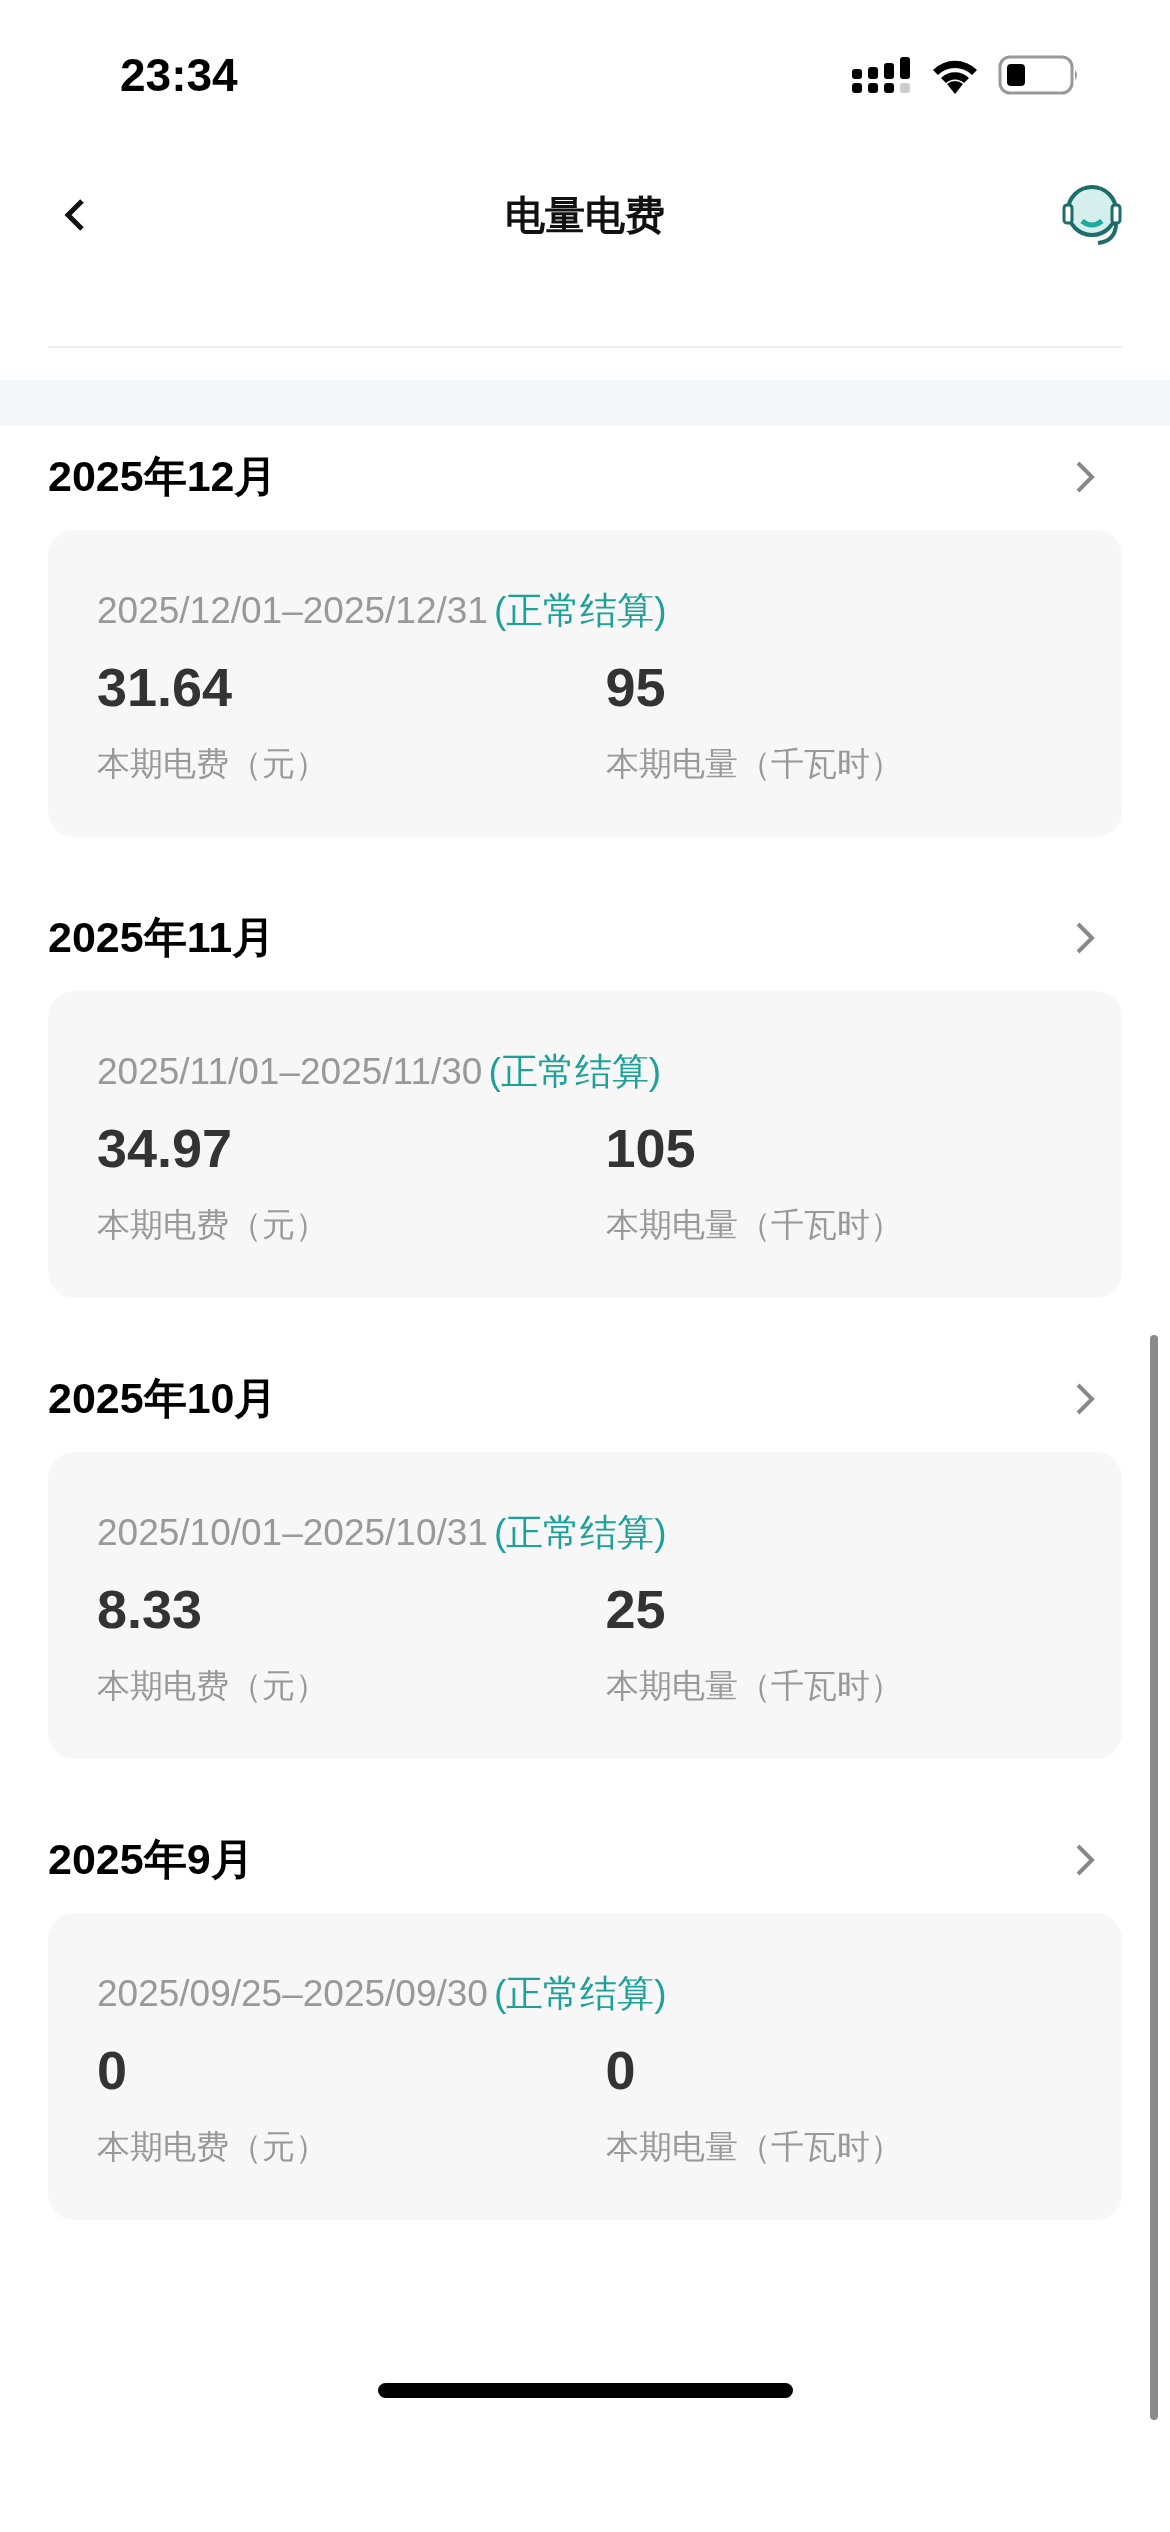 The width and height of the screenshot is (1170, 2532). What do you see at coordinates (112, 2070) in the screenshot?
I see `fee-value: 0` at bounding box center [112, 2070].